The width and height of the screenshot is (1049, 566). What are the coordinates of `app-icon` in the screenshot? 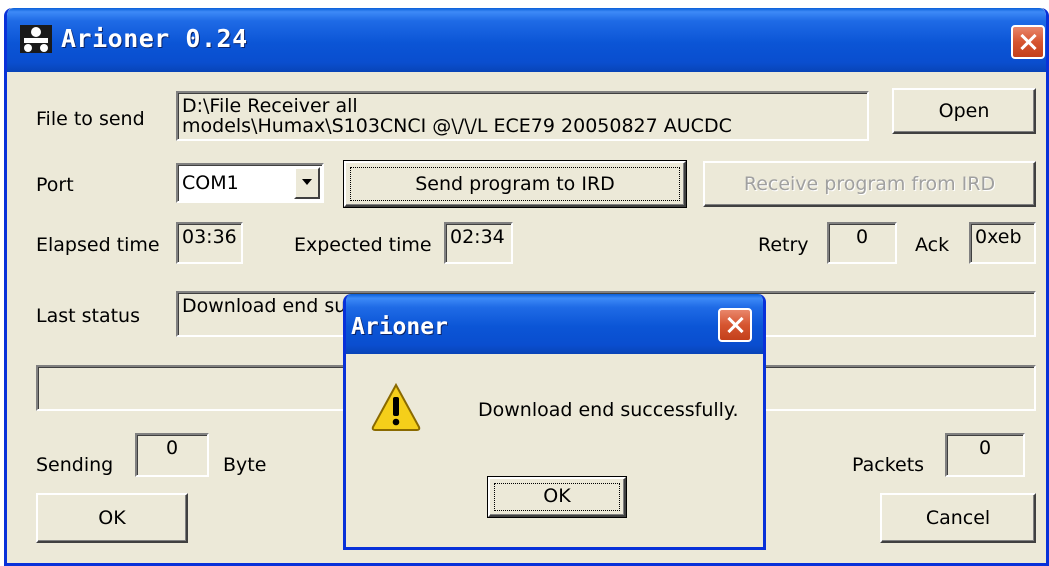 It's located at (36, 39).